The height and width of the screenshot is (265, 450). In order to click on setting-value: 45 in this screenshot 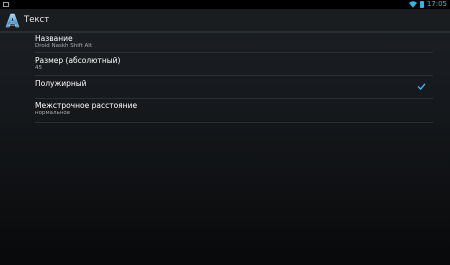, I will do `click(38, 68)`.